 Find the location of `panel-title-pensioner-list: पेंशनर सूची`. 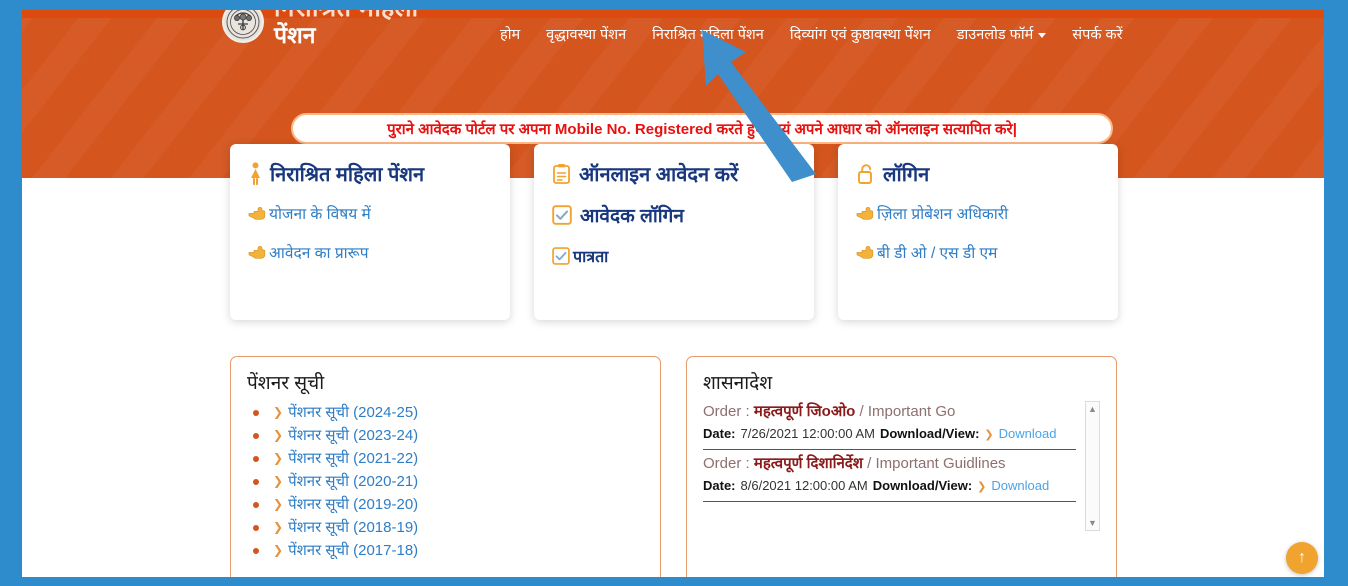

panel-title-pensioner-list: पेंशनर सूची is located at coordinates (286, 383).